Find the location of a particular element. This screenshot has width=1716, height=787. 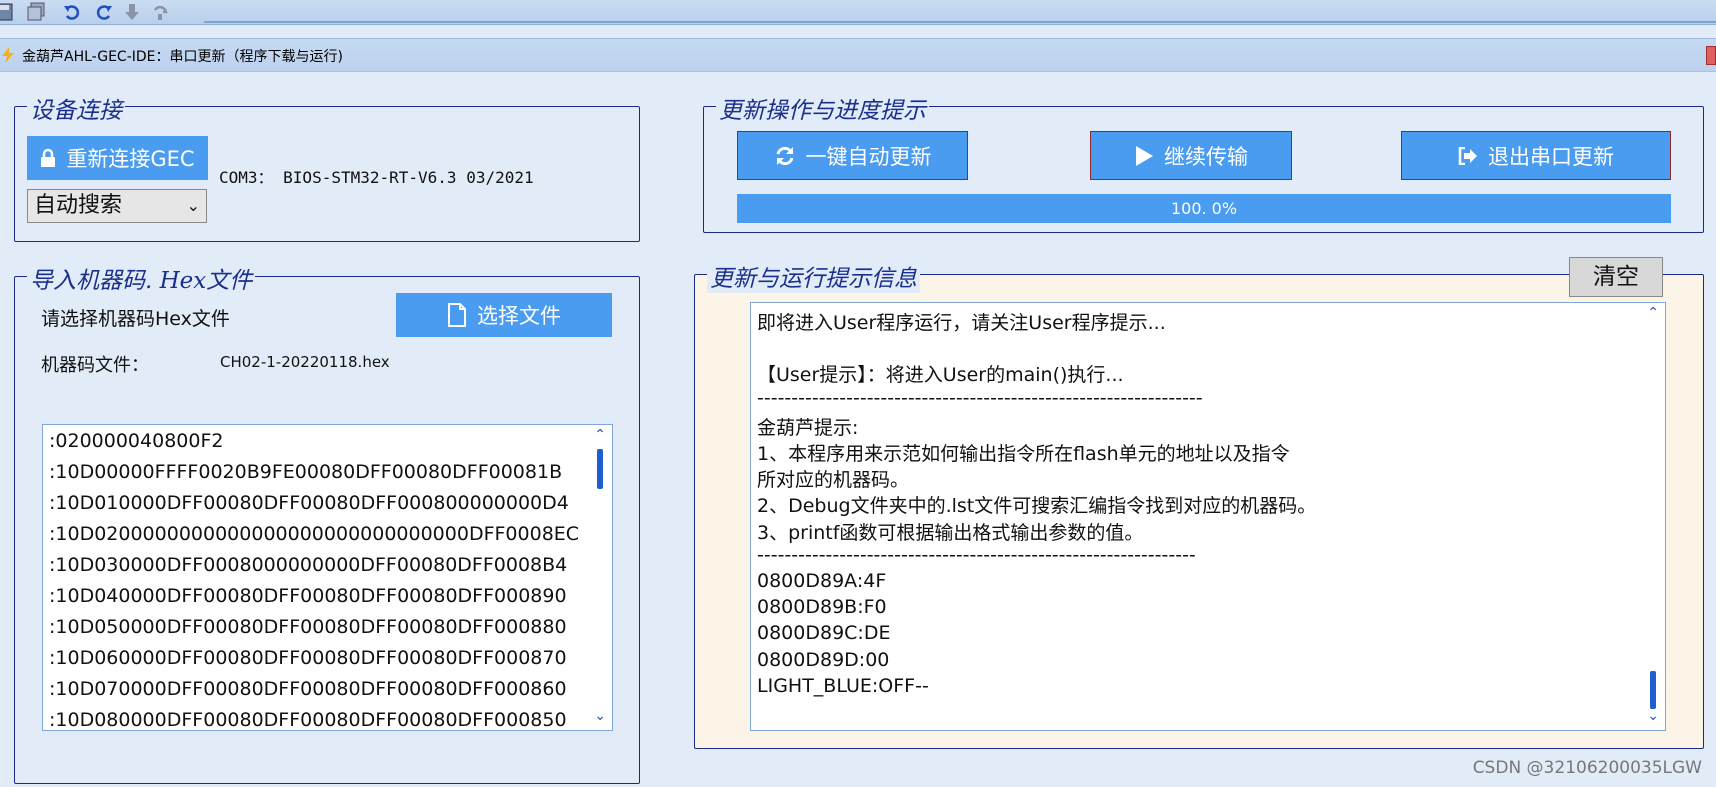

toolbar is located at coordinates (858, 12).